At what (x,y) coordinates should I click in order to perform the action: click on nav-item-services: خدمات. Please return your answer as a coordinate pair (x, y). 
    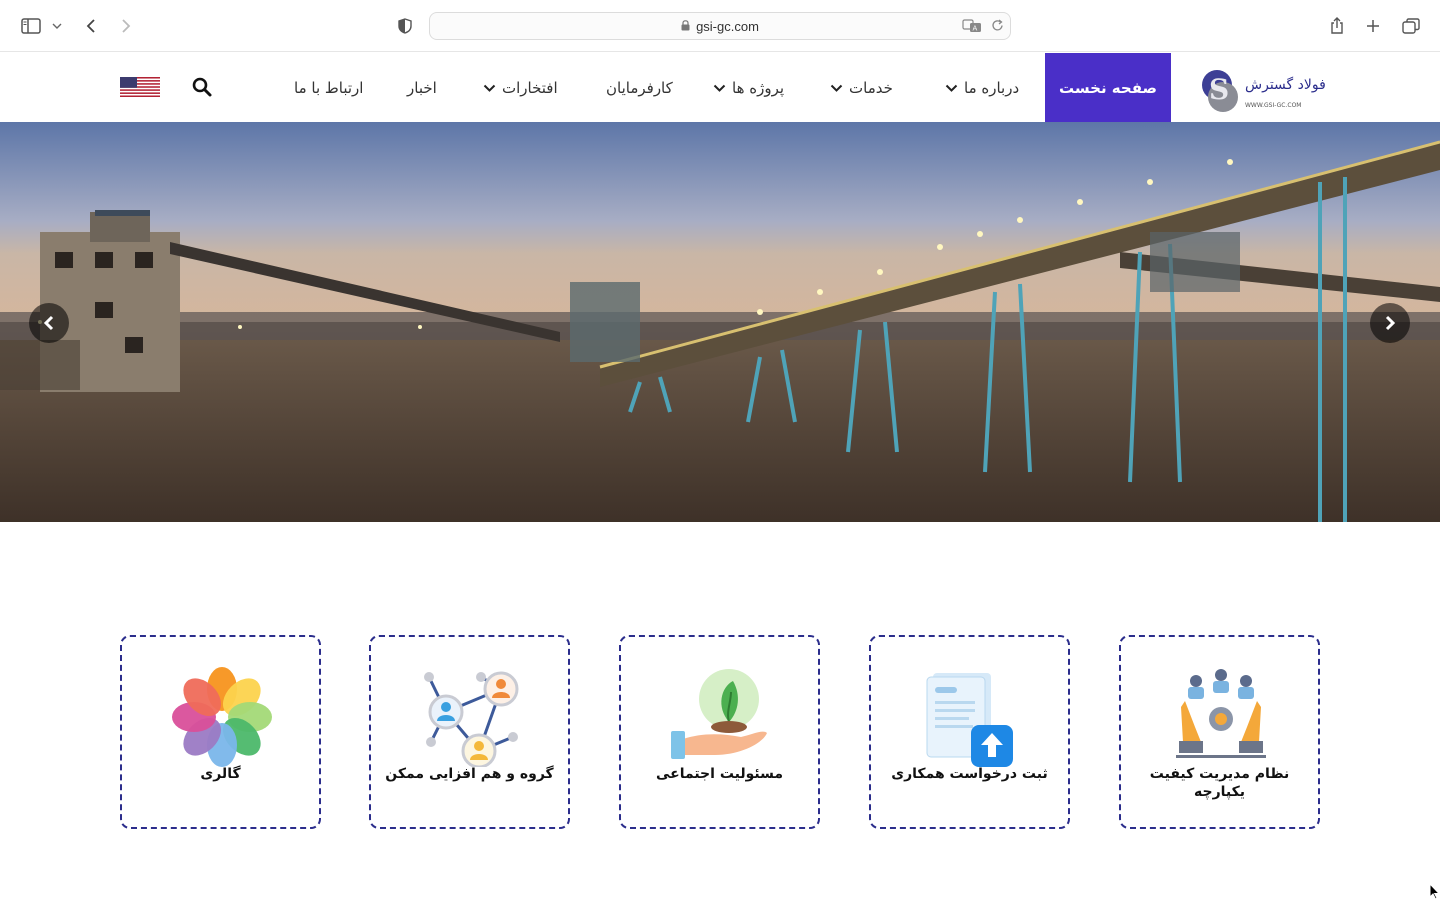
    Looking at the image, I should click on (861, 87).